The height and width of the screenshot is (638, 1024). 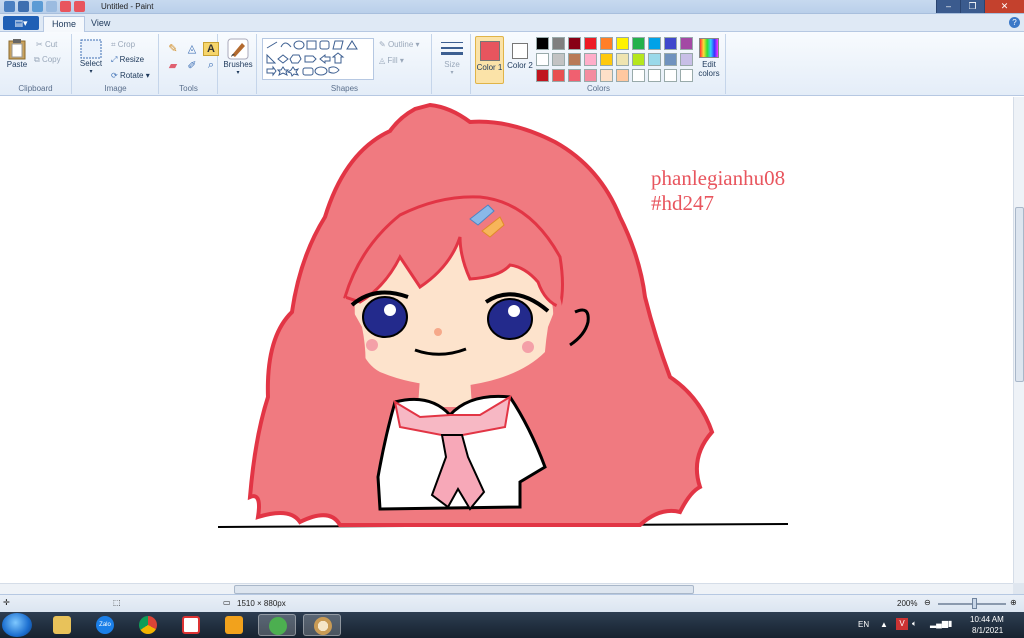 What do you see at coordinates (277, 625) in the screenshot?
I see `app-6-taskbar-button` at bounding box center [277, 625].